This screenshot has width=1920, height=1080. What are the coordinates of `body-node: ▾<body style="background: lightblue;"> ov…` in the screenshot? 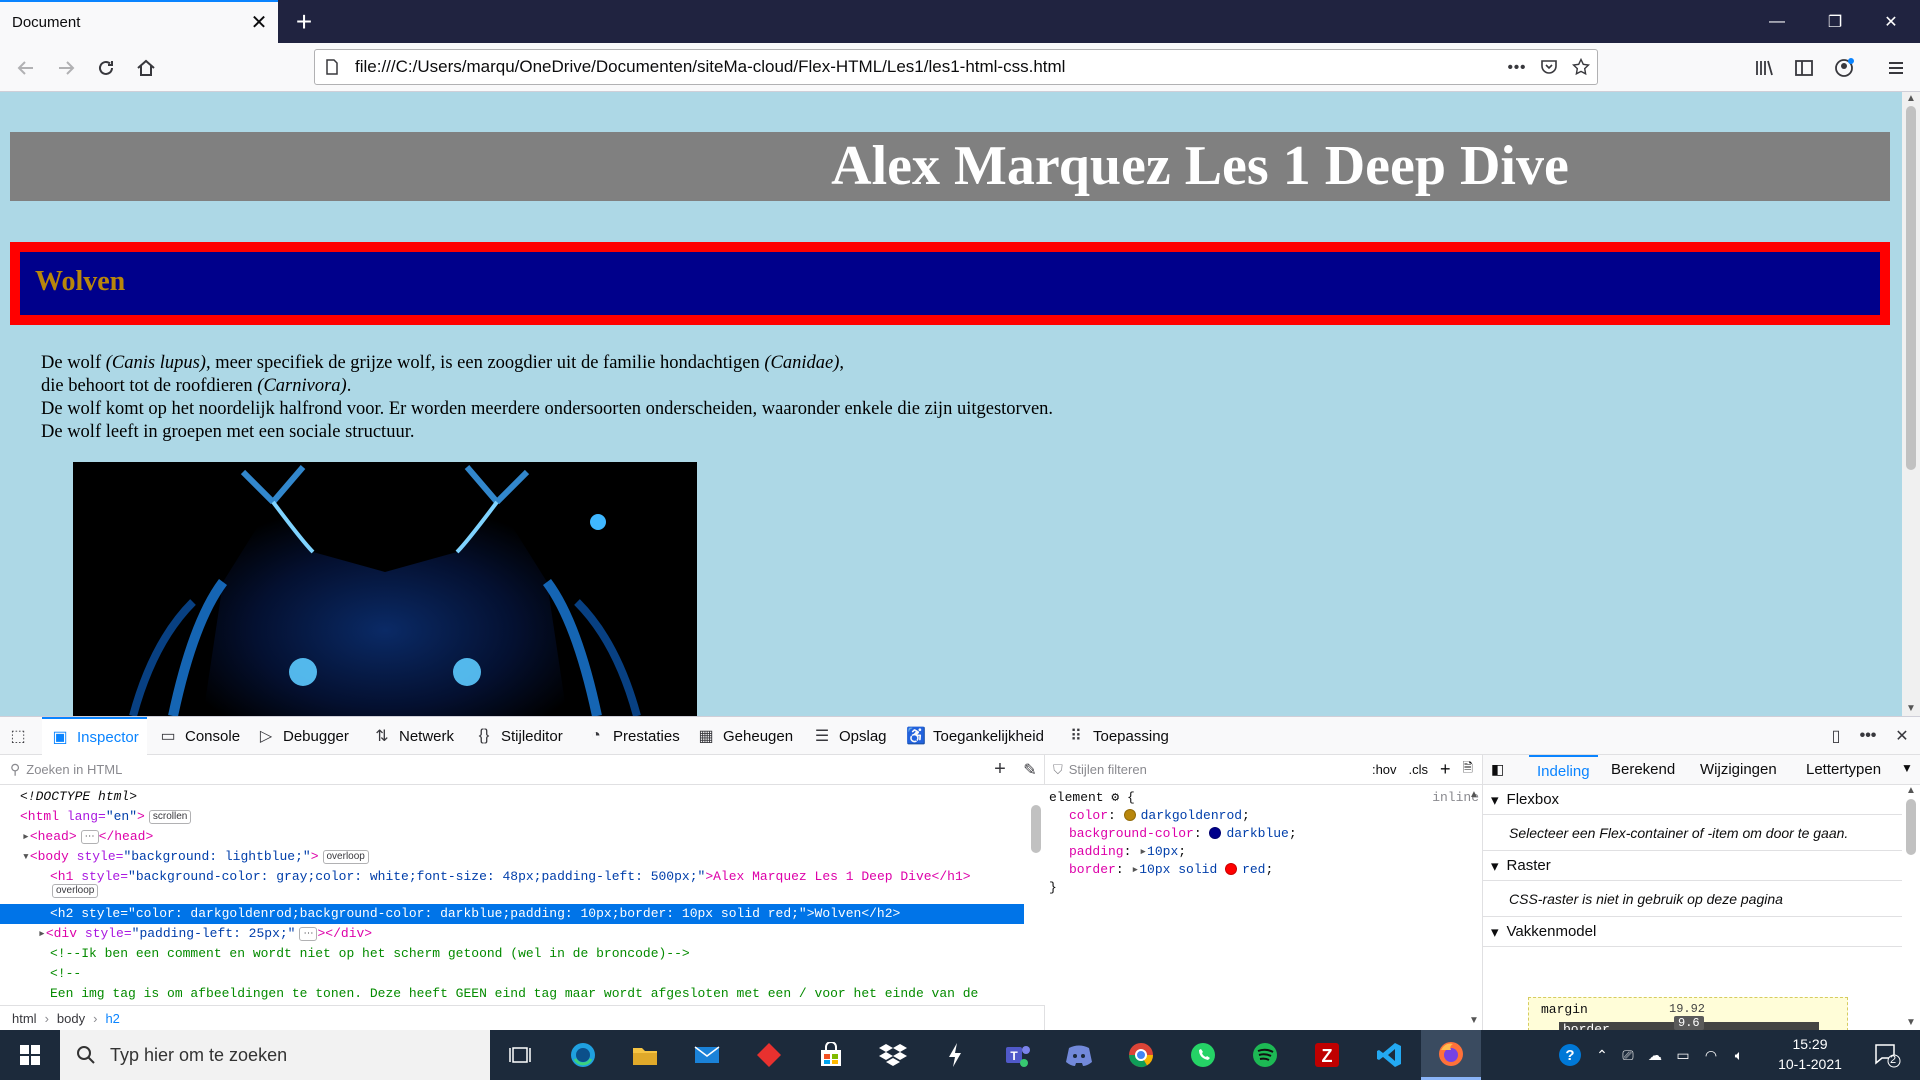 It's located at (195, 857).